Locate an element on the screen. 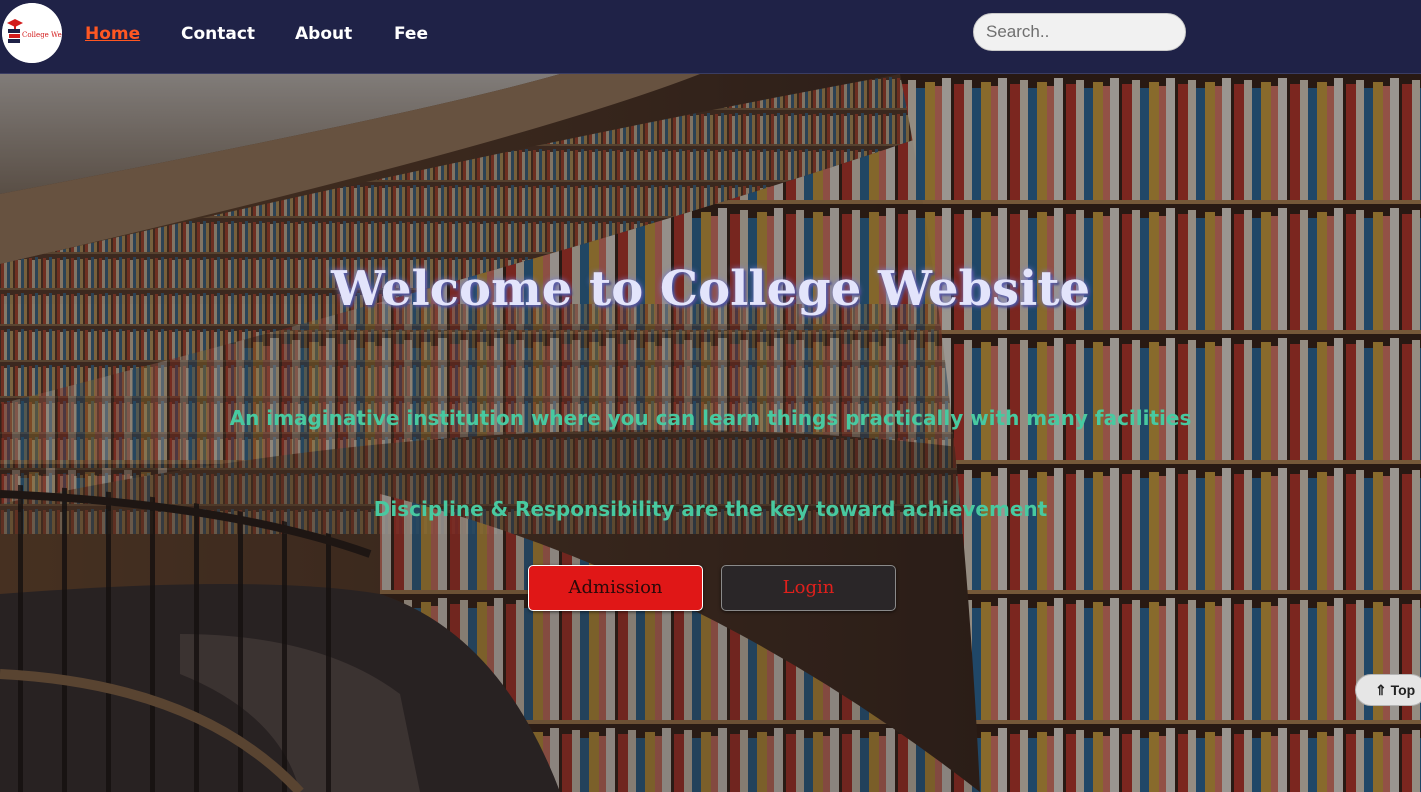  admission-button: Admission is located at coordinates (615, 588).